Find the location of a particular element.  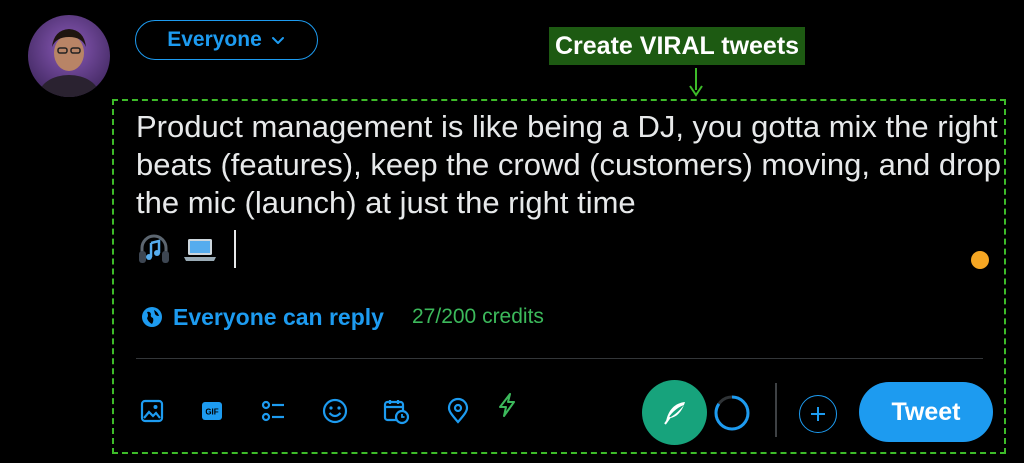

poll-icon is located at coordinates (272, 411).